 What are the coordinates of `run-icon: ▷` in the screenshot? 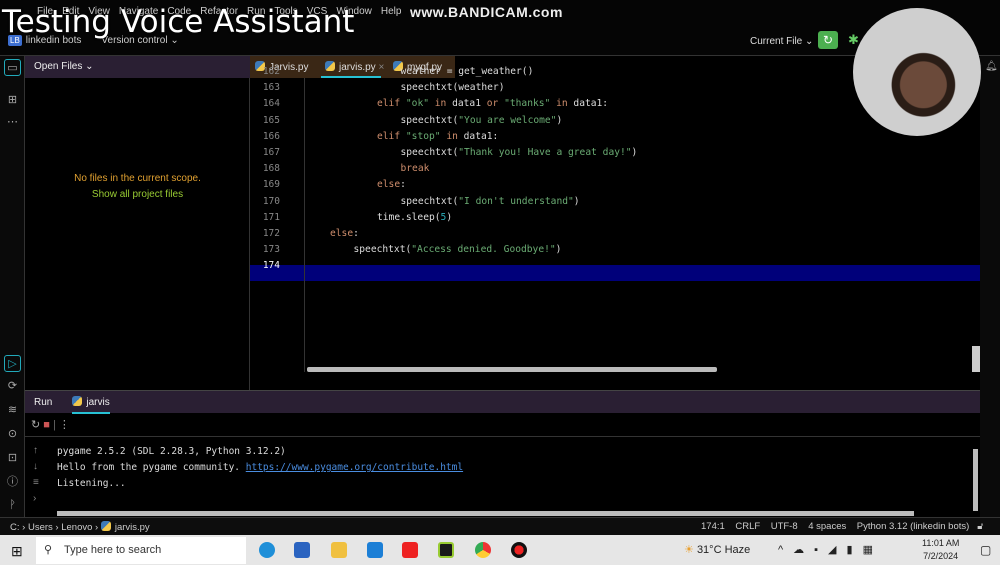 It's located at (12, 363).